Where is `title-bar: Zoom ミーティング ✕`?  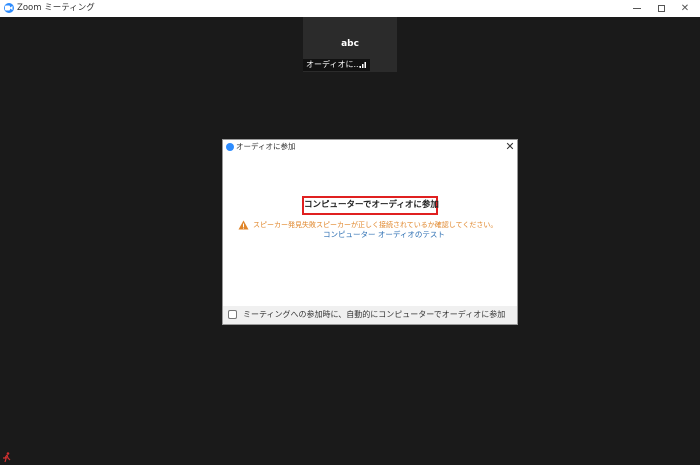
title-bar: Zoom ミーティング ✕ is located at coordinates (350, 8).